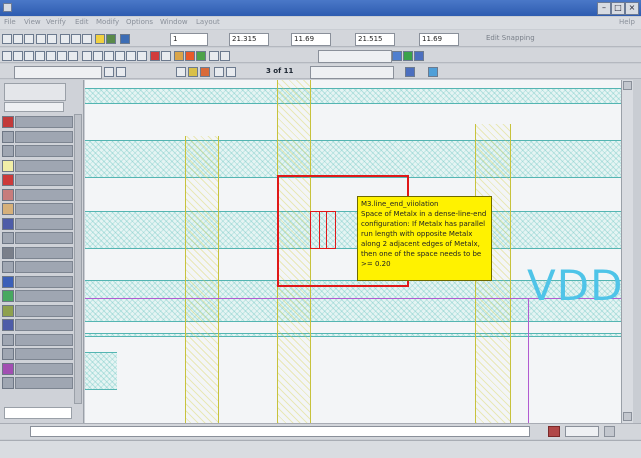 Image resolution: width=641 pixels, height=458 pixels. I want to click on previous-icon, so click(219, 72).